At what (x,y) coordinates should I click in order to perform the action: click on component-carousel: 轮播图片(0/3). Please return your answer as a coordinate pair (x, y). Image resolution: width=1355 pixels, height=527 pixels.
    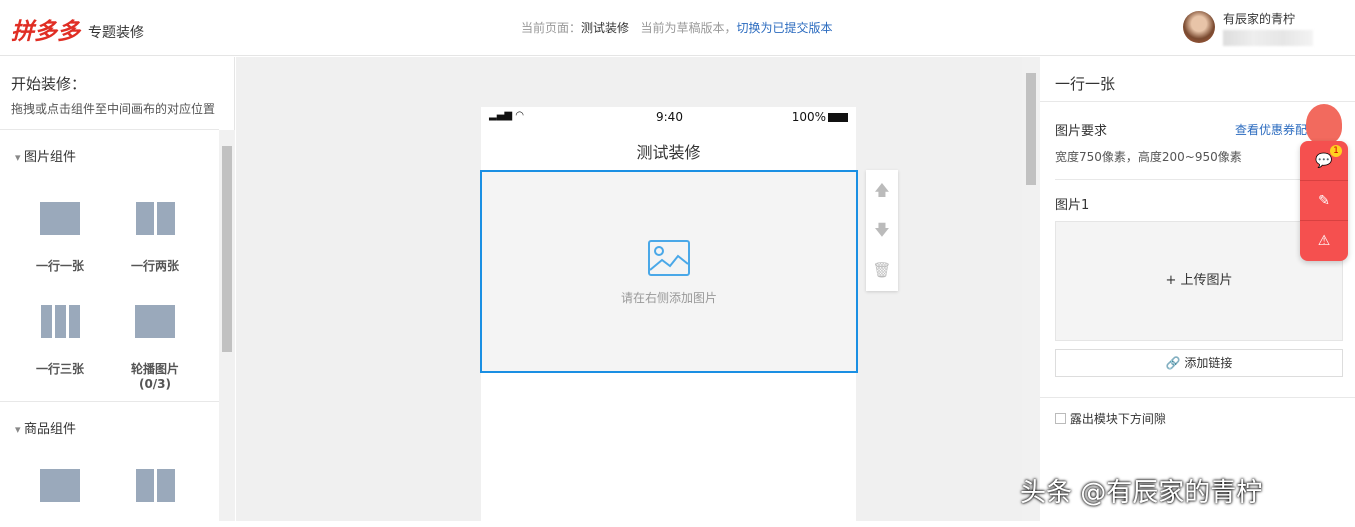
    Looking at the image, I should click on (155, 348).